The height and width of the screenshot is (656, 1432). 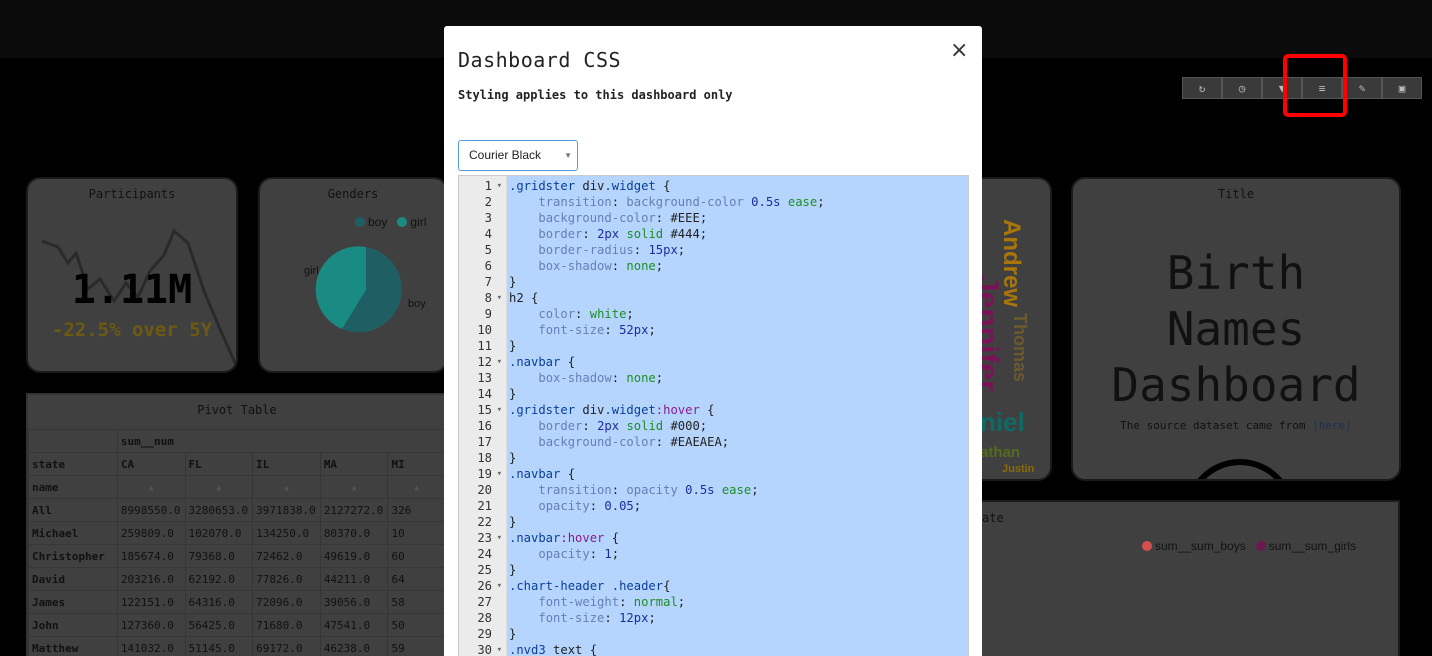 What do you see at coordinates (483, 474) in the screenshot?
I see `line-number: 19 ▾` at bounding box center [483, 474].